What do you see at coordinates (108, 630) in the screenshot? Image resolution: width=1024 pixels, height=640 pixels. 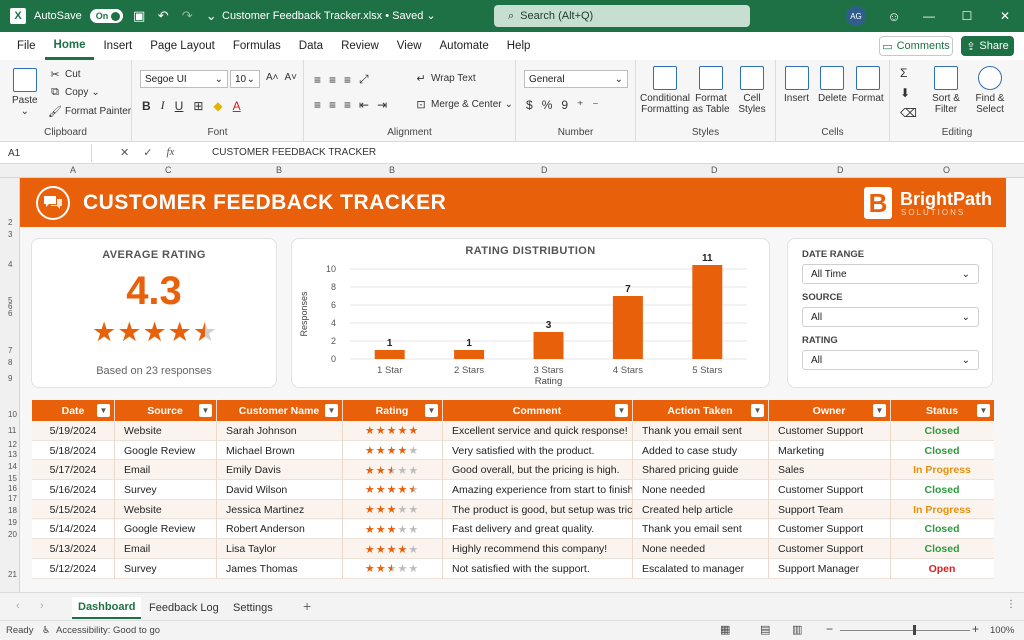 I see `accessibility-status: Accessibility: Good to go` at bounding box center [108, 630].